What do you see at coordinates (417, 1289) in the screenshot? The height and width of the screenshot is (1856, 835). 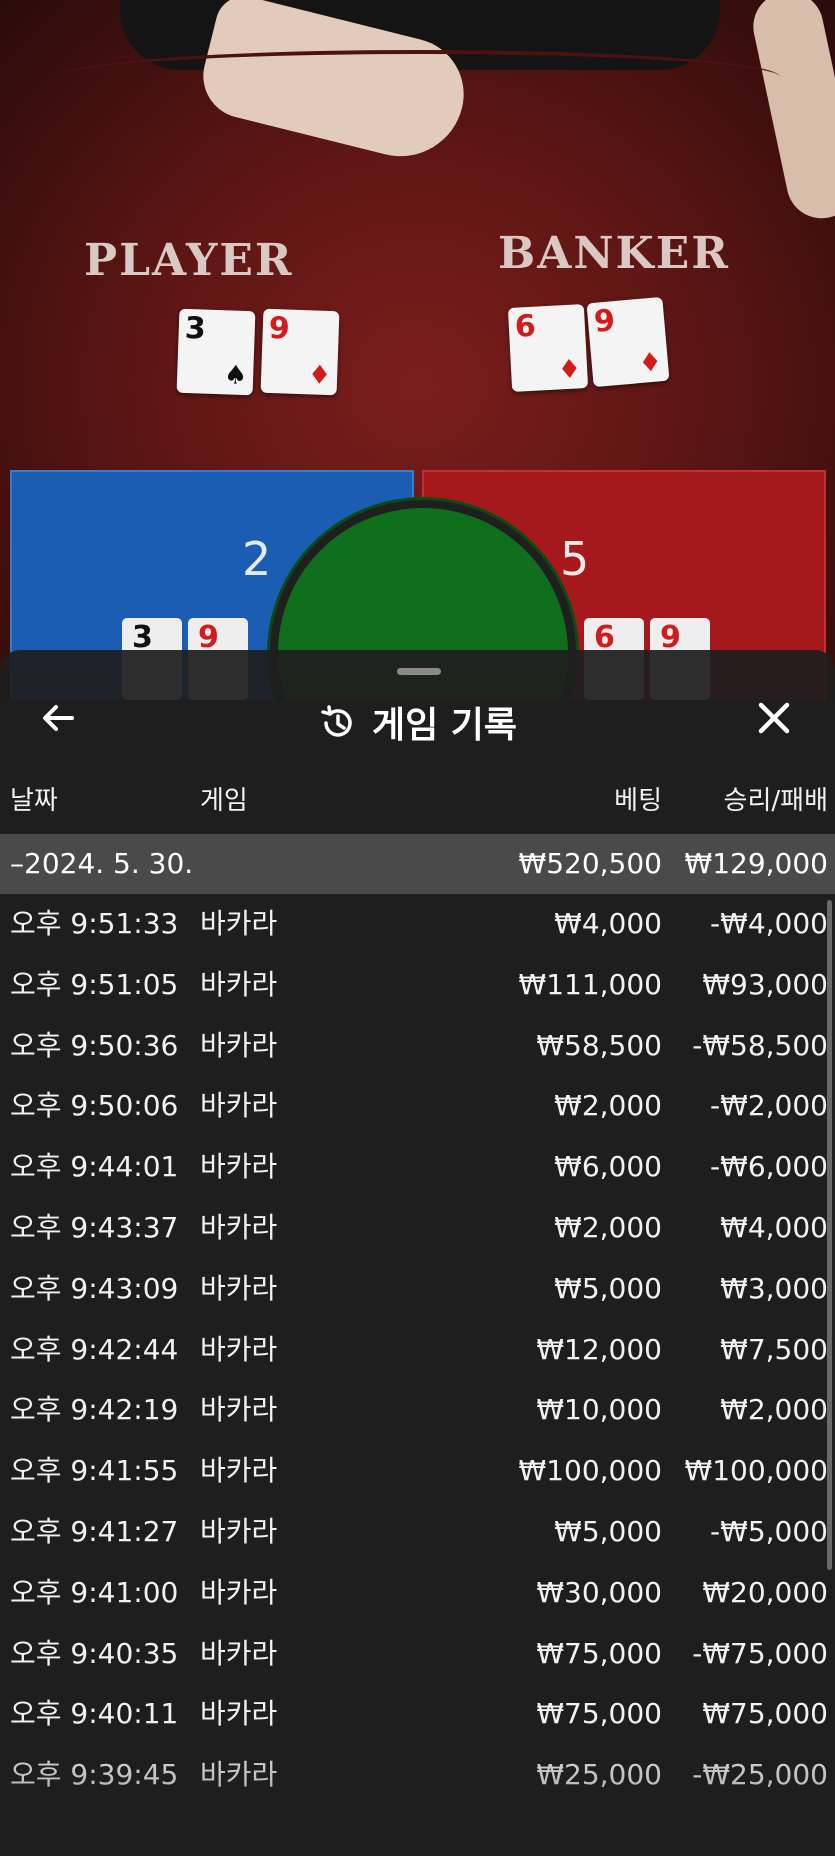 I see `history-row: 오후 9:43:09 바카라 ₩5,000 ₩3,000` at bounding box center [417, 1289].